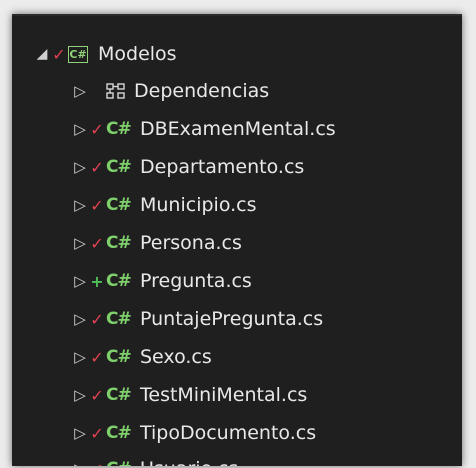 This screenshot has width=476, height=468. What do you see at coordinates (237, 54) in the screenshot?
I see `tree-item-modelos: ◢ ✓ C# Modelos` at bounding box center [237, 54].